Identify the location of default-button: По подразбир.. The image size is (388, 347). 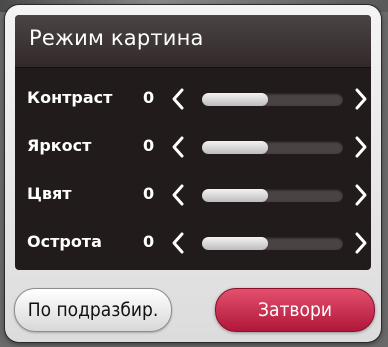
(93, 310).